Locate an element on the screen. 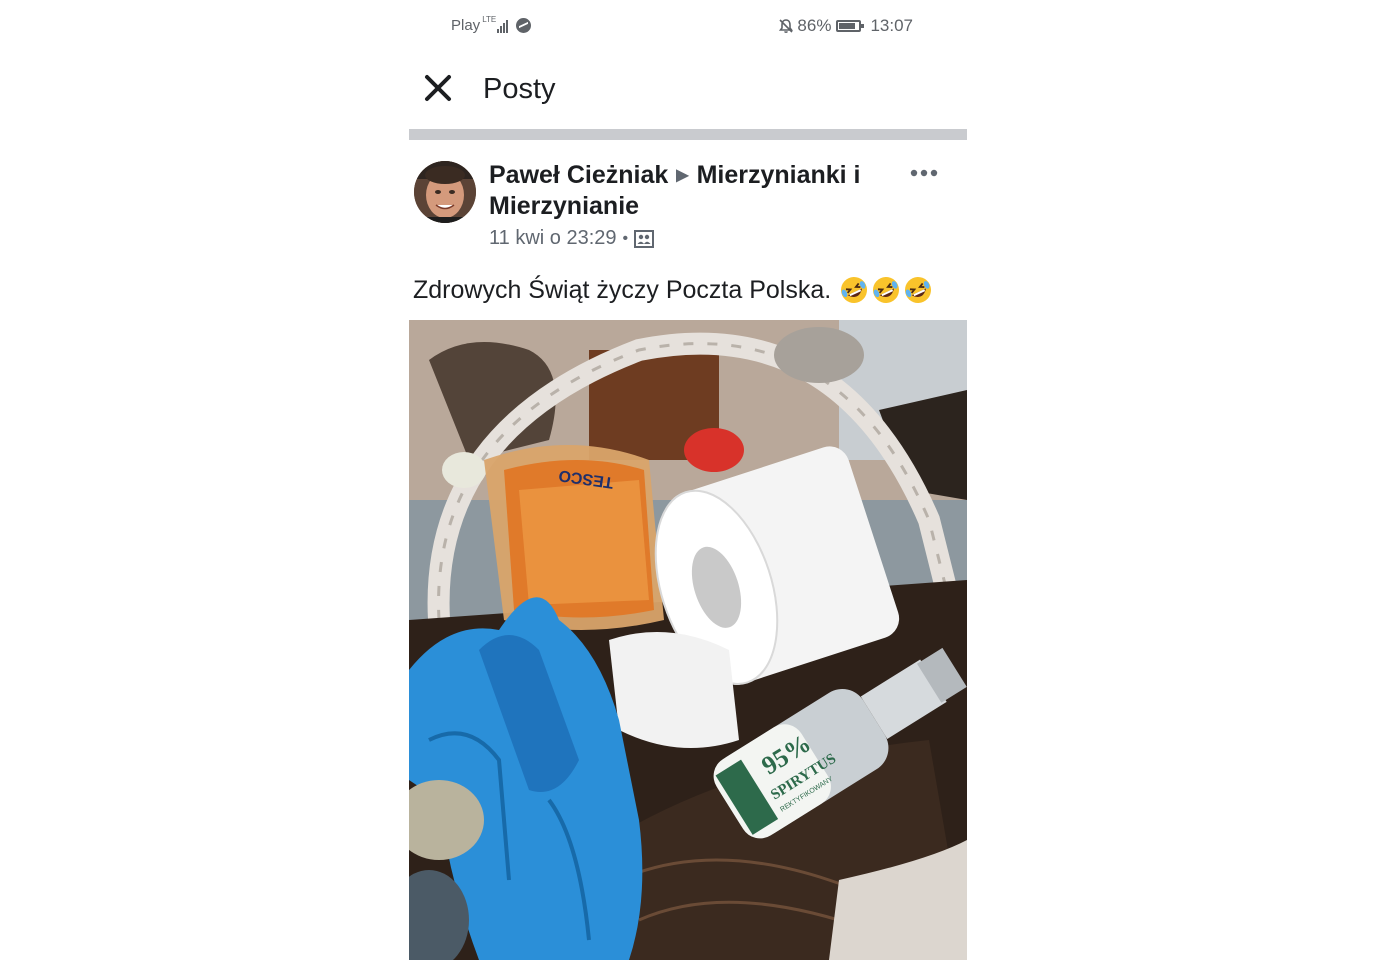 This screenshot has width=1375, height=960. close-button is located at coordinates (438, 88).